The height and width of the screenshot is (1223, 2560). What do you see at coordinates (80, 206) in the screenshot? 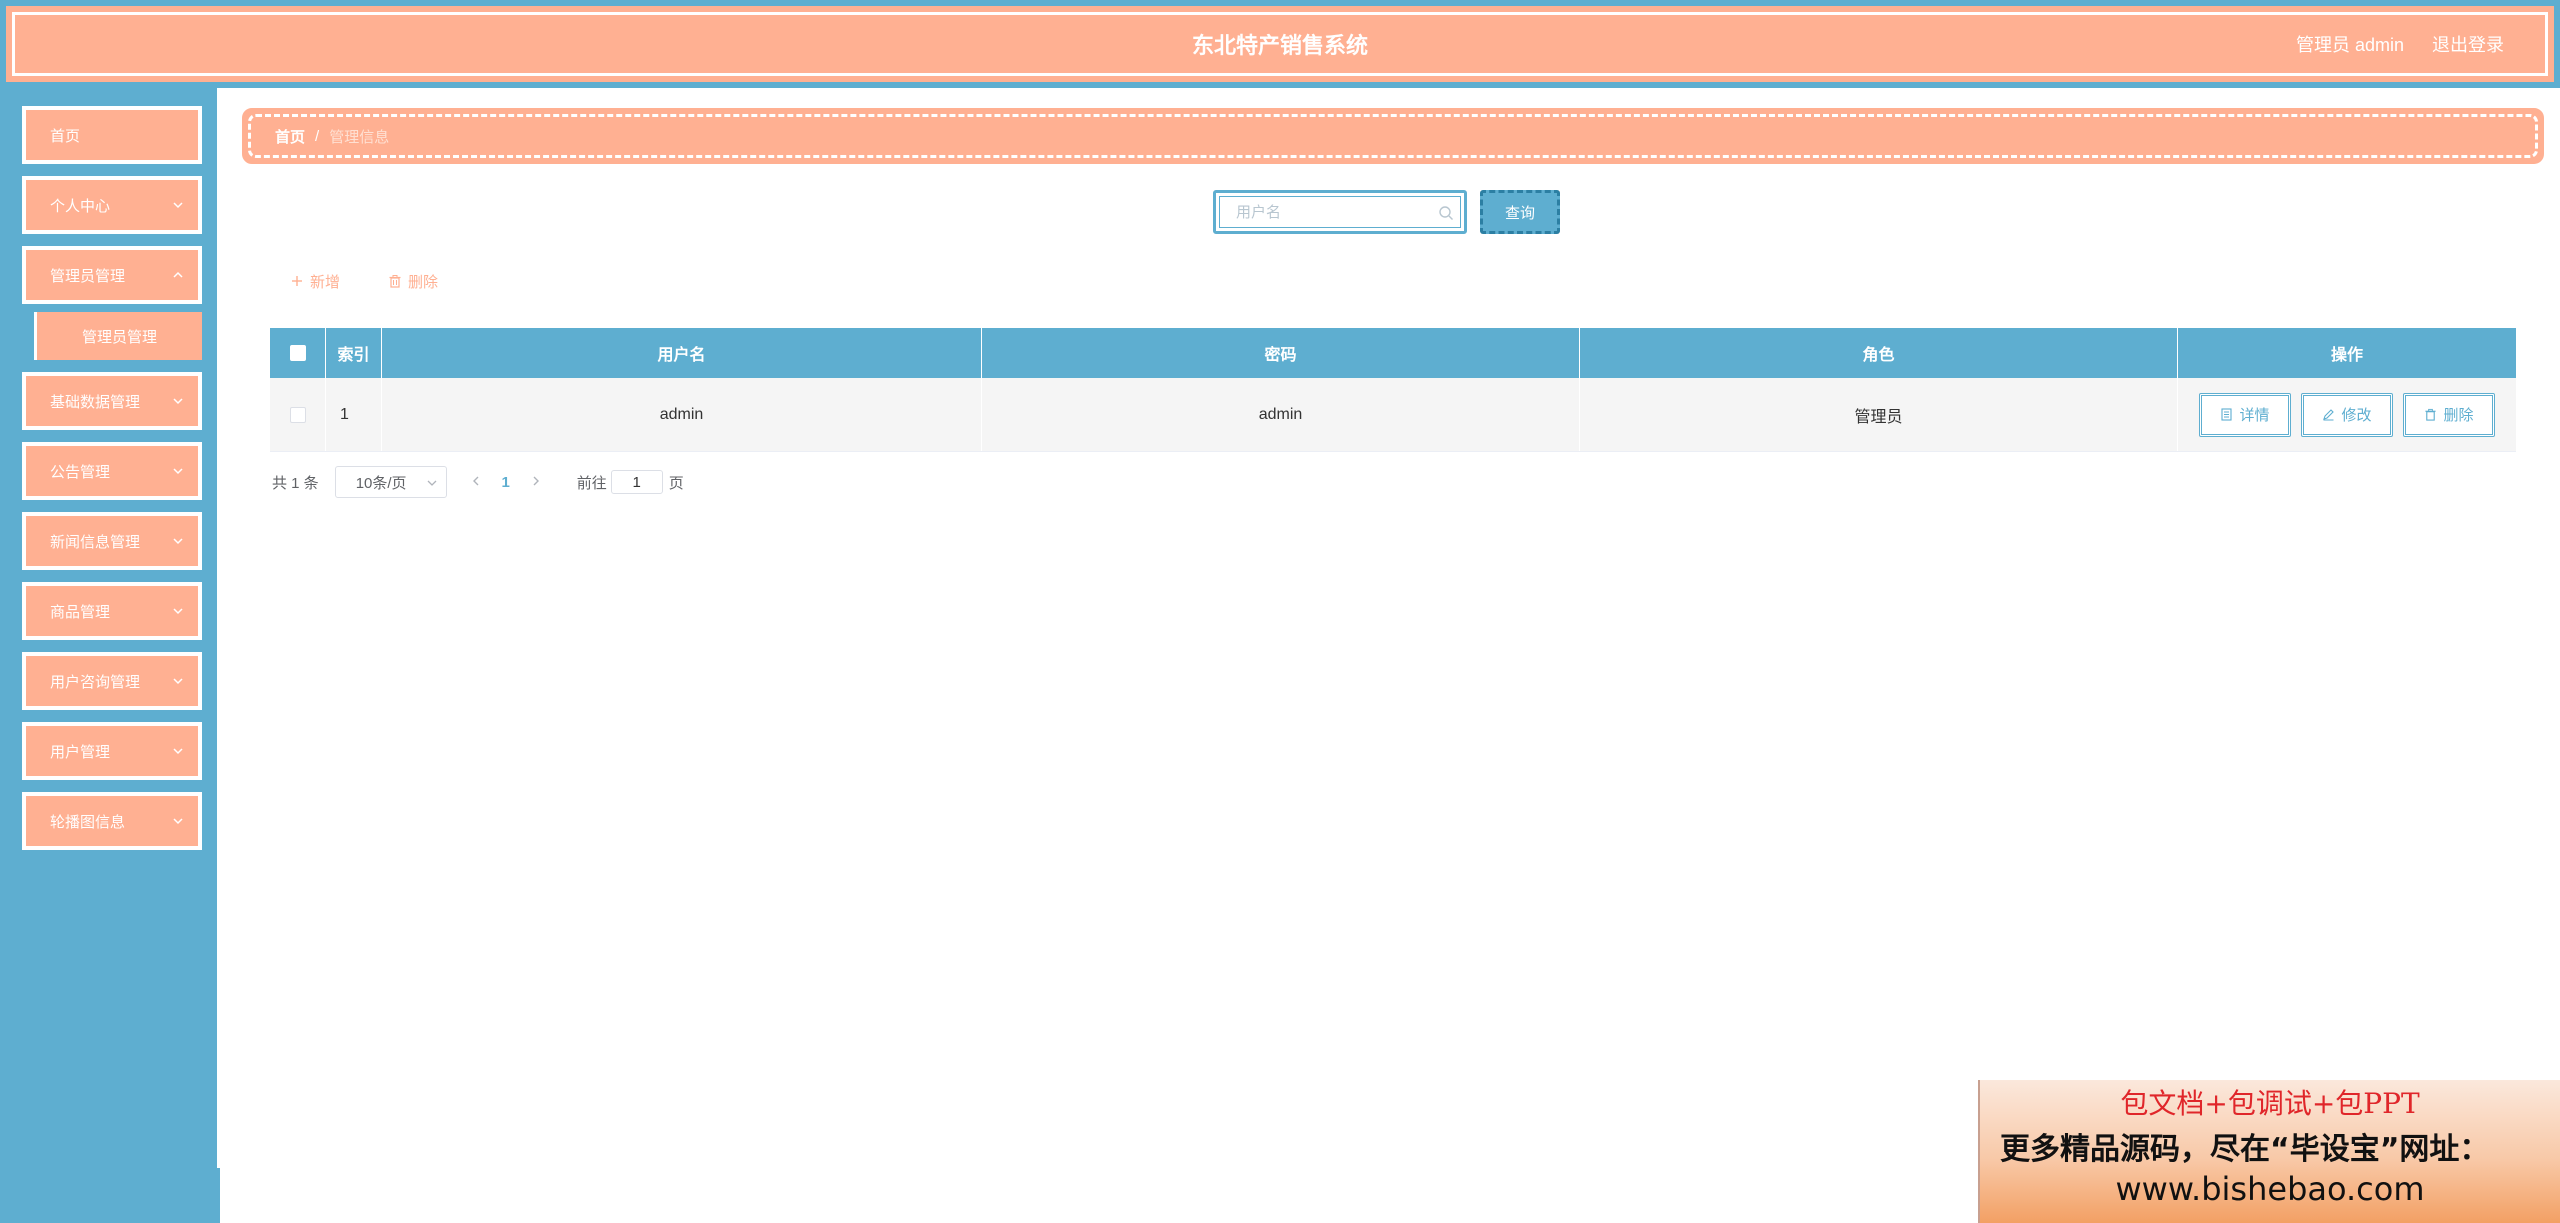
I see `sidebar-item-label: 个人中心` at bounding box center [80, 206].